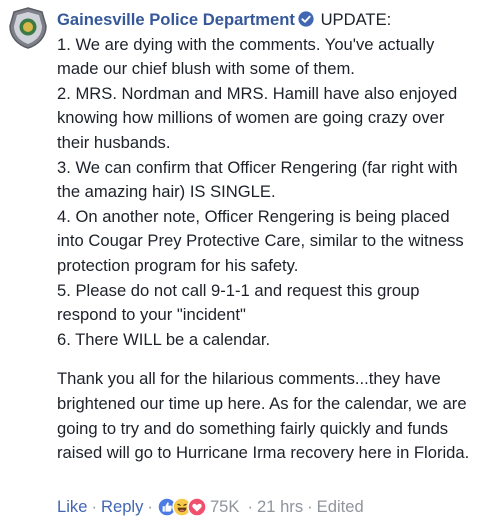 The width and height of the screenshot is (480, 524). What do you see at coordinates (72, 507) in the screenshot?
I see `like-button: Like` at bounding box center [72, 507].